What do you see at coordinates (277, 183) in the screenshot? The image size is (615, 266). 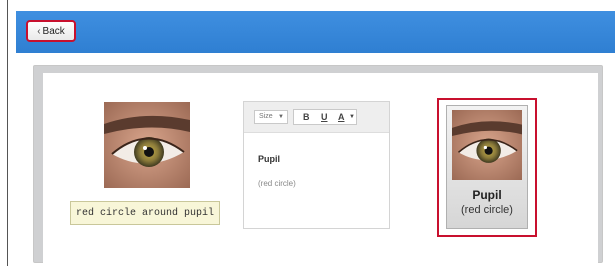 I see `editor-subtitle: (red circle)` at bounding box center [277, 183].